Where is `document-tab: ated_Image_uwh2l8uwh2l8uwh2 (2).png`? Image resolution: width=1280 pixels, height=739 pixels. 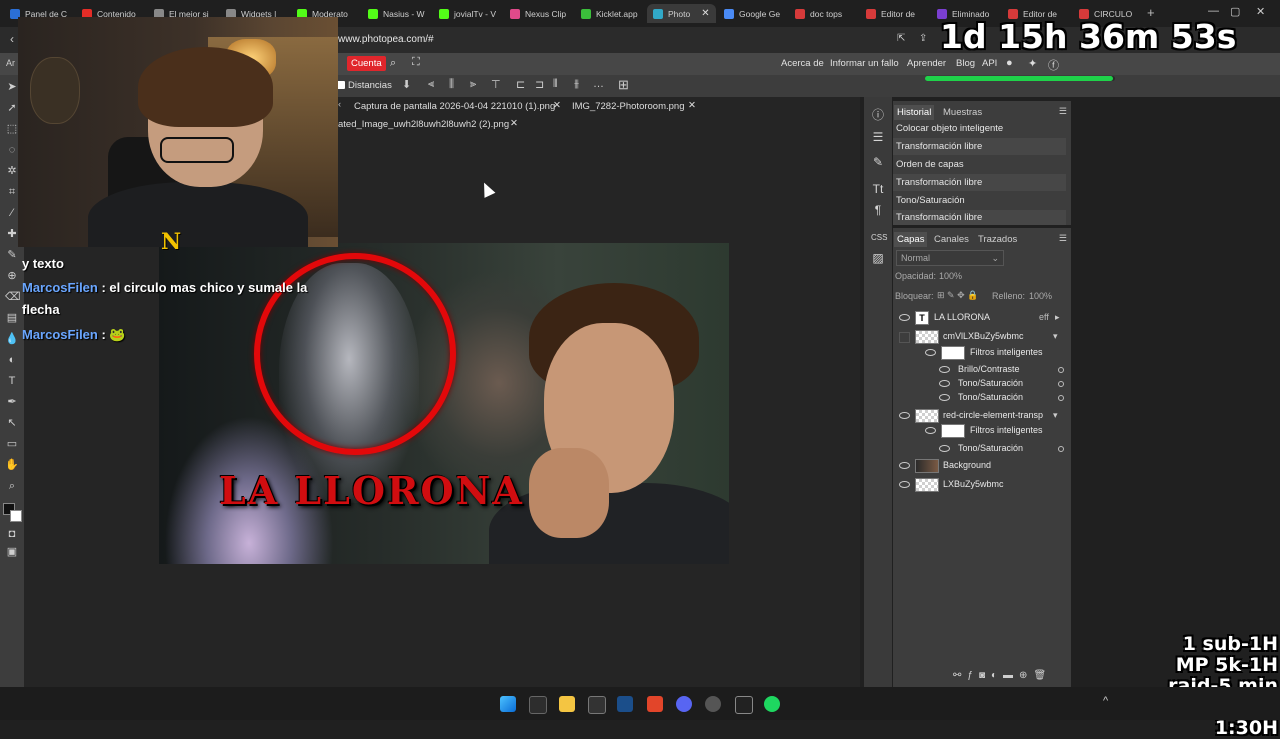 document-tab: ated_Image_uwh2l8uwh2l8uwh2 (2).png is located at coordinates (423, 124).